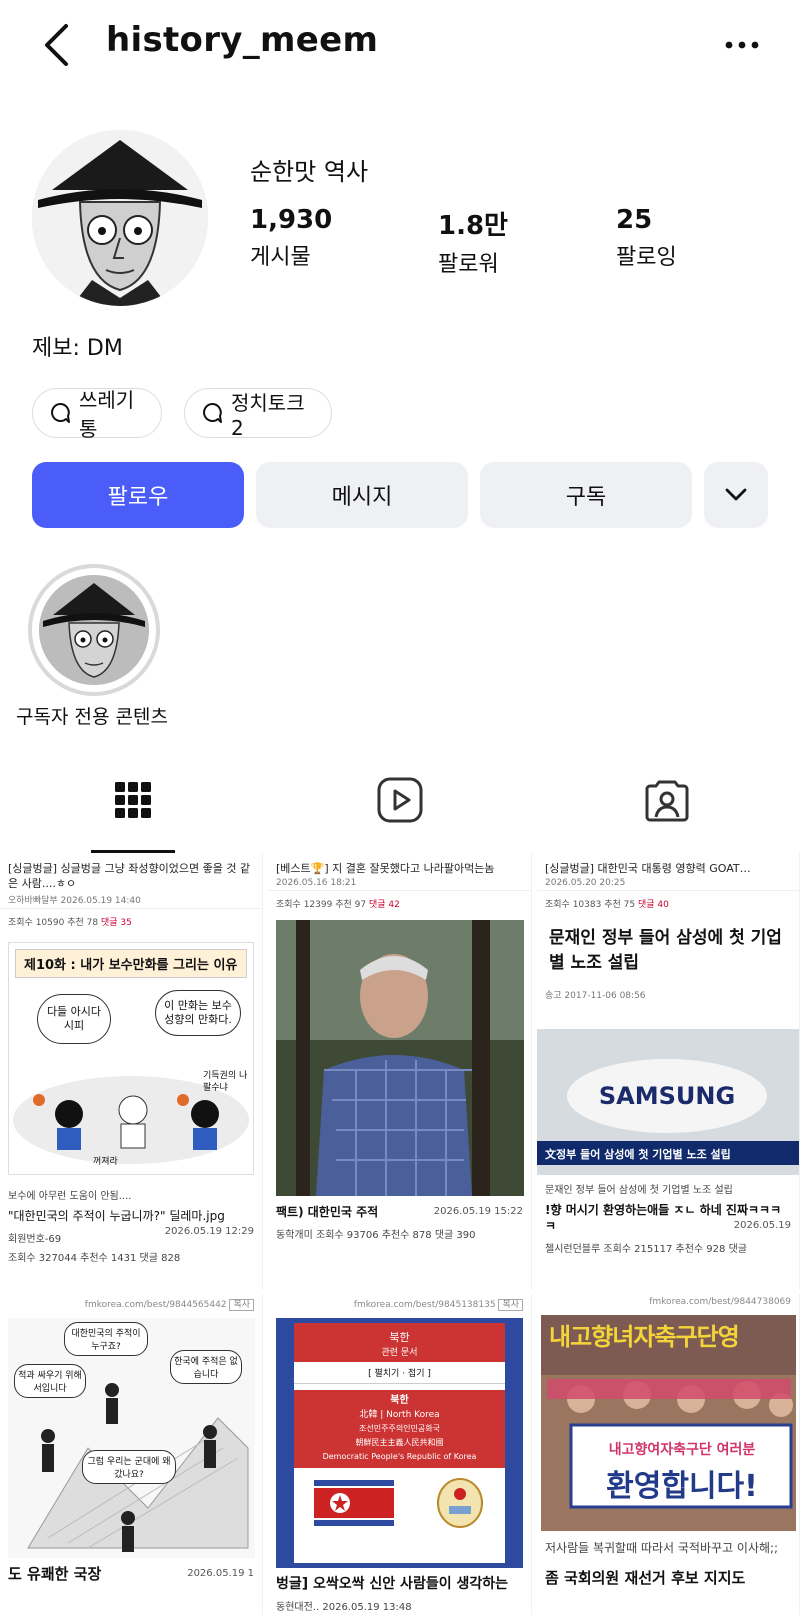 Image resolution: width=800 pixels, height=1615 pixels. Describe the element at coordinates (131, 1574) in the screenshot. I see `post-caption: 도 유쾌한 국장 2026.05.19 1` at that location.